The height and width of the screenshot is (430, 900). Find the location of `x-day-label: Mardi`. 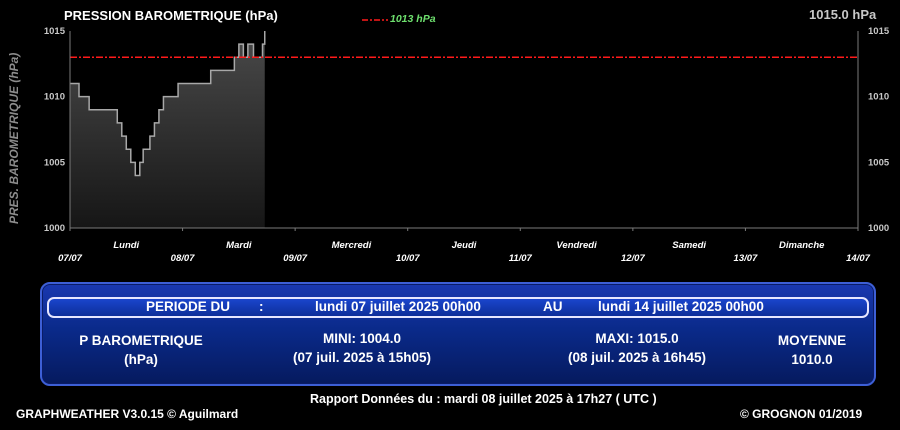

x-day-label: Mardi is located at coordinates (239, 245).